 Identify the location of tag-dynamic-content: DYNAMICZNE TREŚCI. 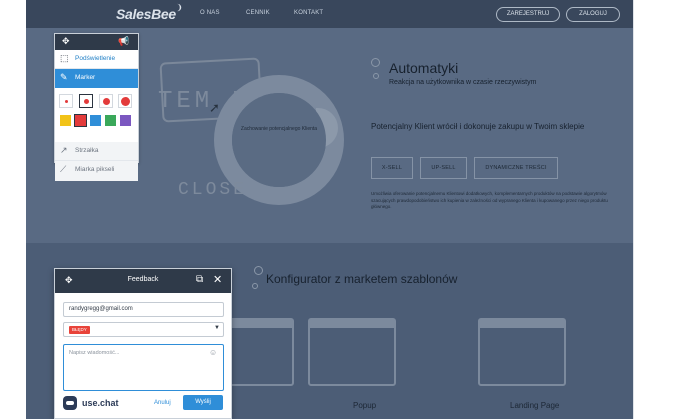
(516, 168).